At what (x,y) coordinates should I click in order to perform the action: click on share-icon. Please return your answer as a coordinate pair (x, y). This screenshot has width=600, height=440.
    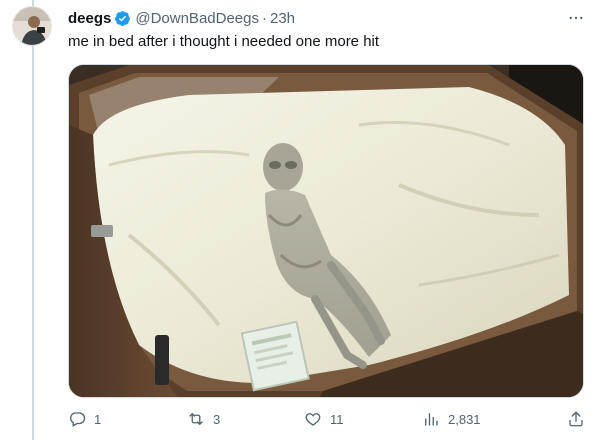
    Looking at the image, I should click on (576, 419).